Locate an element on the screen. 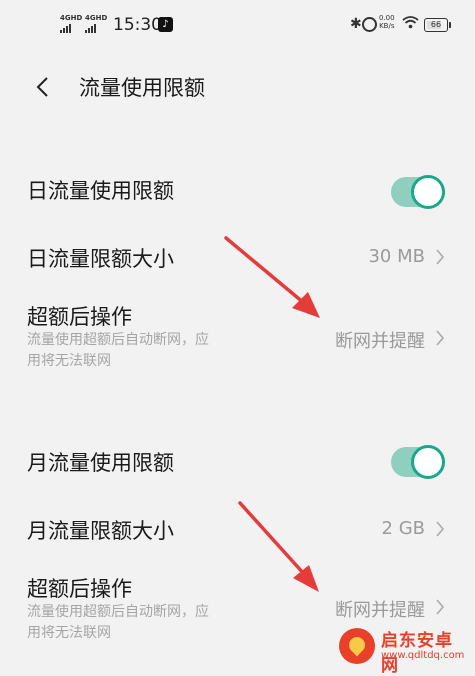 The image size is (475, 676). net-speed-unit: KB/s is located at coordinates (387, 26).